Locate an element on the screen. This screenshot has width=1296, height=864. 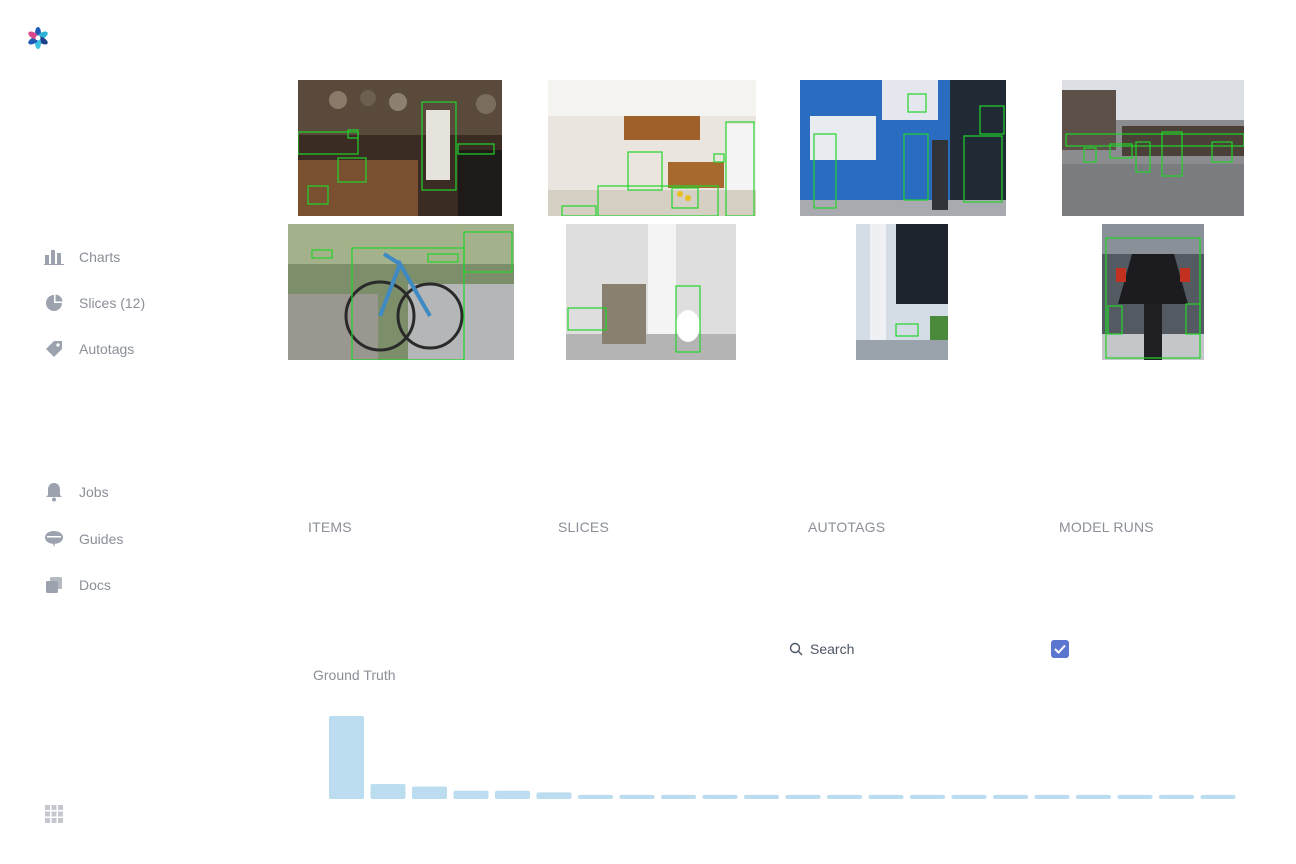
sidebar-item-jobs: Jobs is located at coordinates (76, 492).